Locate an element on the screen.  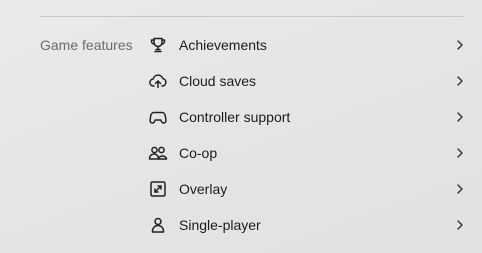
feature-label: Controller support is located at coordinates (235, 117).